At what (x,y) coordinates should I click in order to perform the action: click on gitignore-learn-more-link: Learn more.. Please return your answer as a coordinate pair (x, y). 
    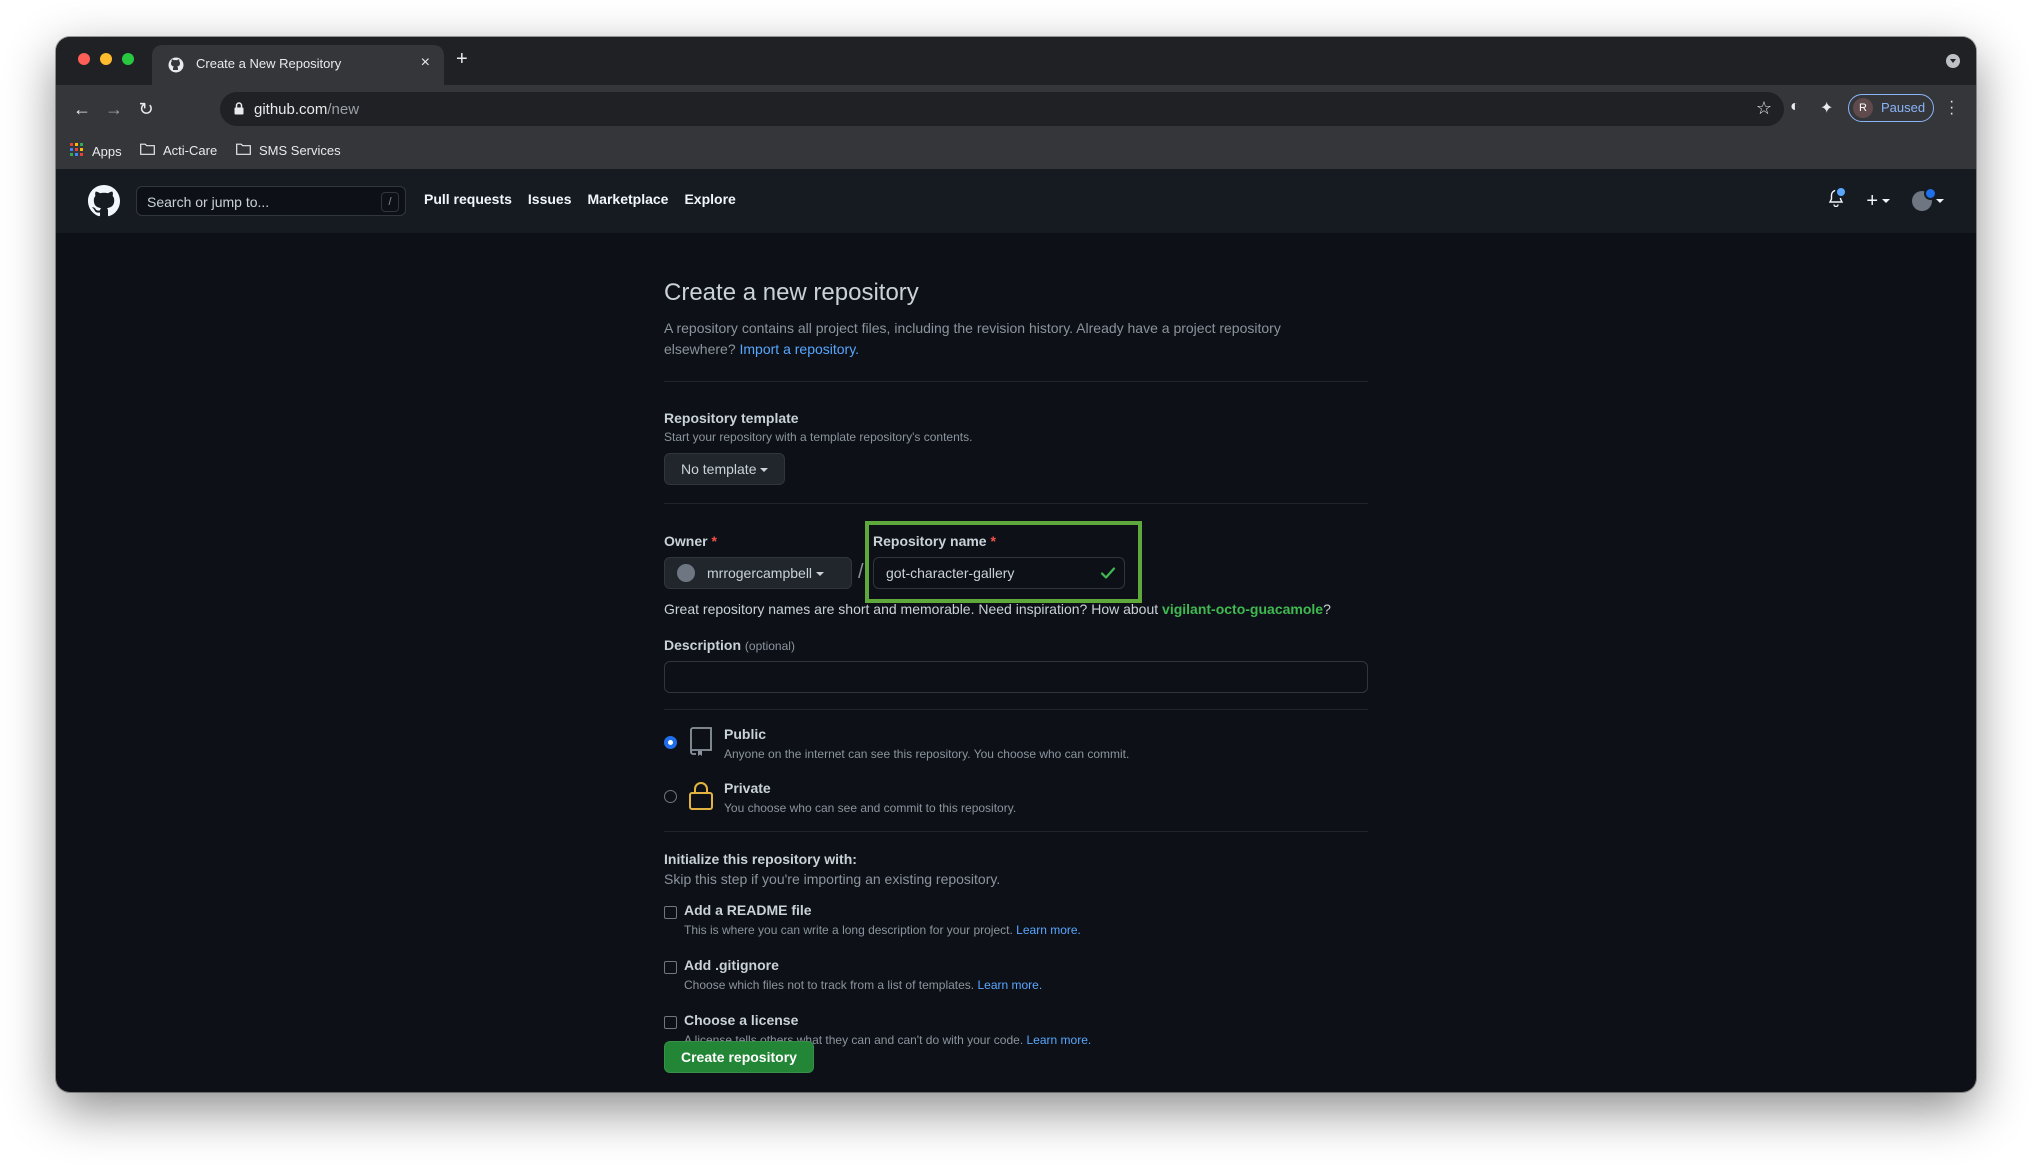
    Looking at the image, I should click on (1009, 985).